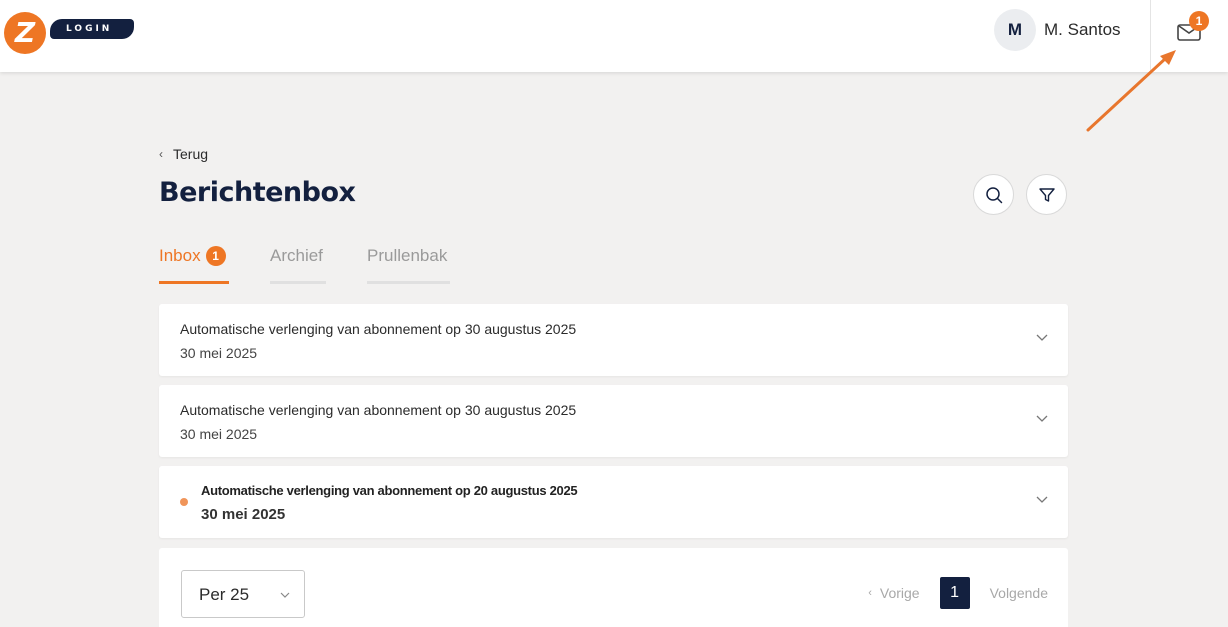 The width and height of the screenshot is (1228, 627). What do you see at coordinates (180, 255) in the screenshot?
I see `tab-inbox-label: Inbox` at bounding box center [180, 255].